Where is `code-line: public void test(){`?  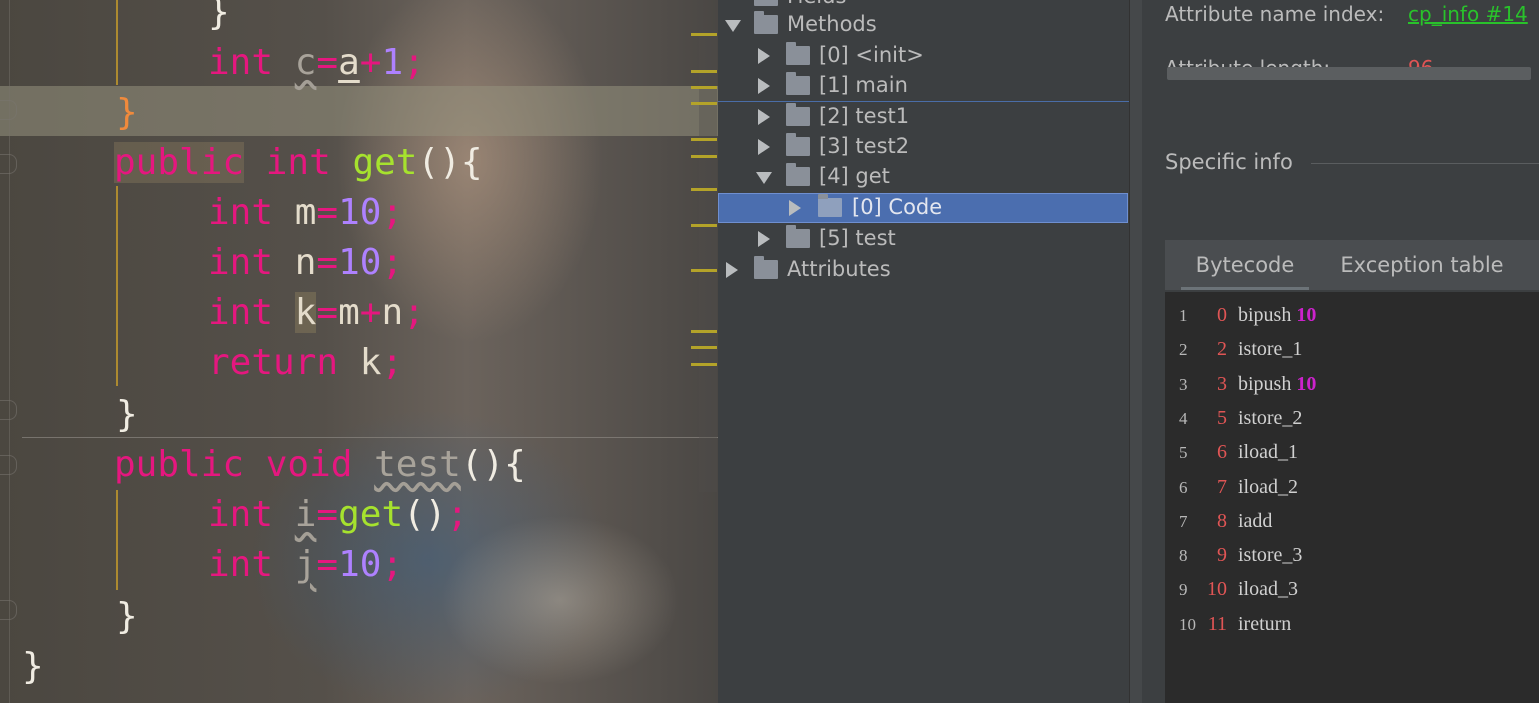
code-line: public void test(){ is located at coordinates (320, 465).